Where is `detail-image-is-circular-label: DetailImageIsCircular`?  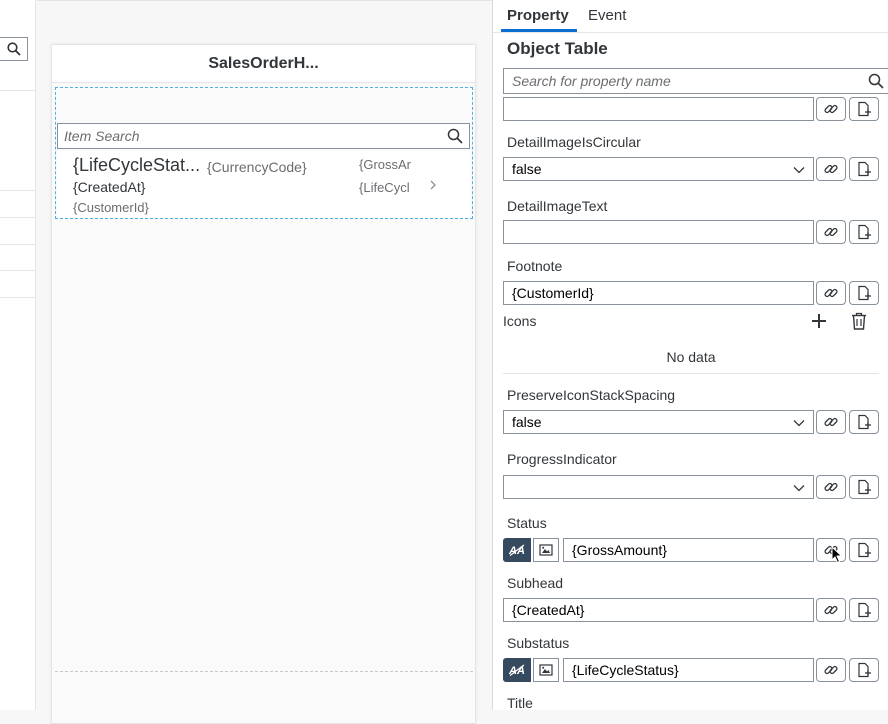 detail-image-is-circular-label: DetailImageIsCircular is located at coordinates (574, 142).